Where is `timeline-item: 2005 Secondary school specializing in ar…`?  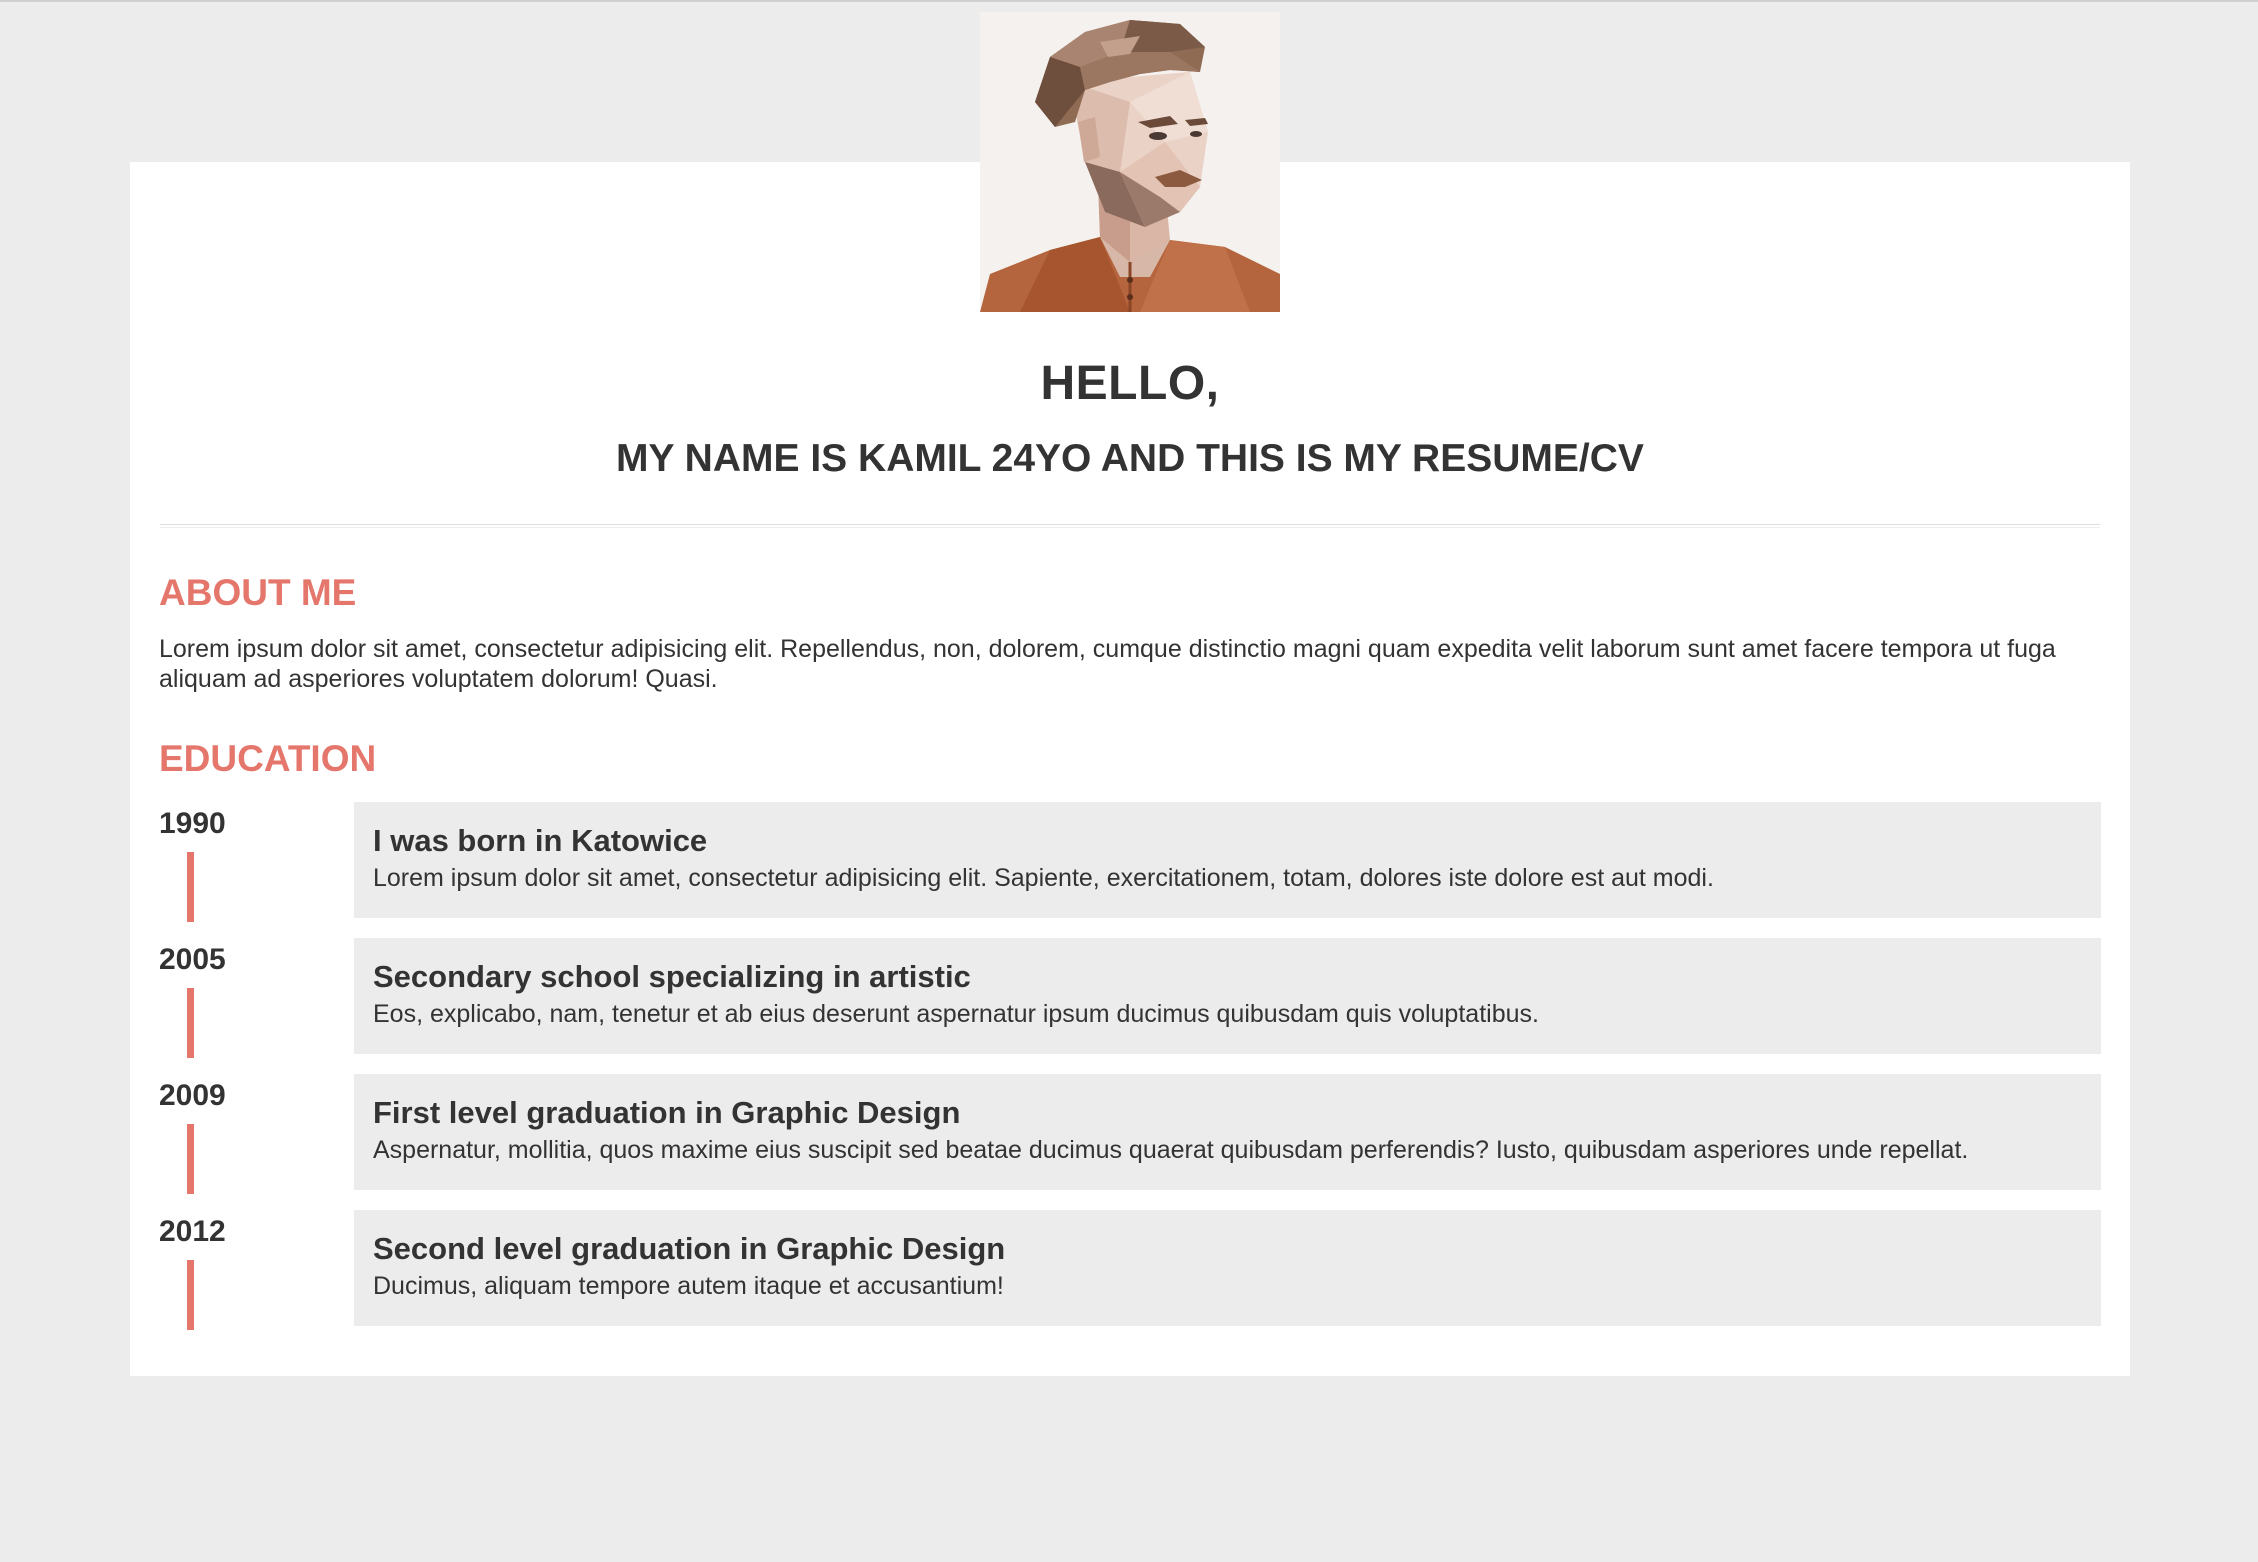 timeline-item: 2005 Secondary school specializing in ar… is located at coordinates (1130, 998).